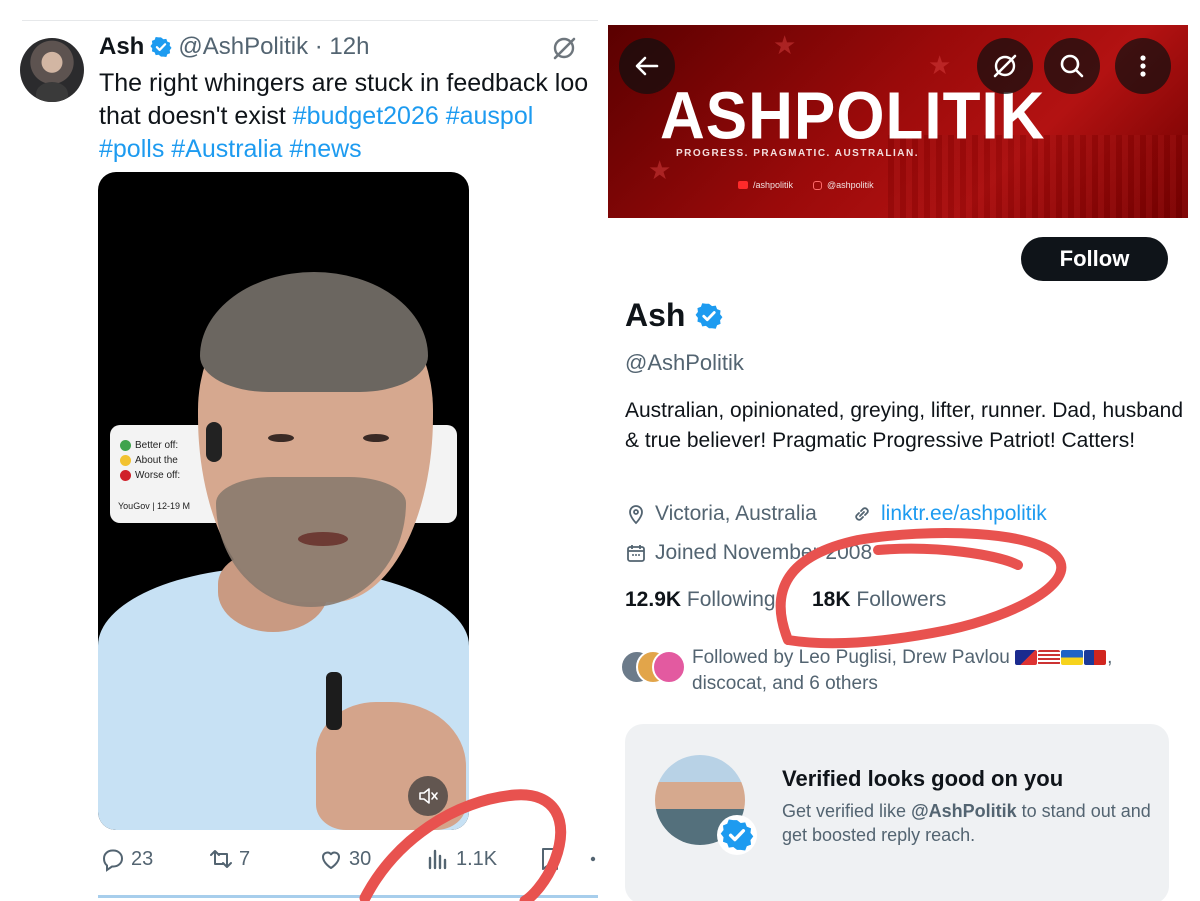  Describe the element at coordinates (1072, 657) in the screenshot. I see `ukraine-flag-icon` at that location.